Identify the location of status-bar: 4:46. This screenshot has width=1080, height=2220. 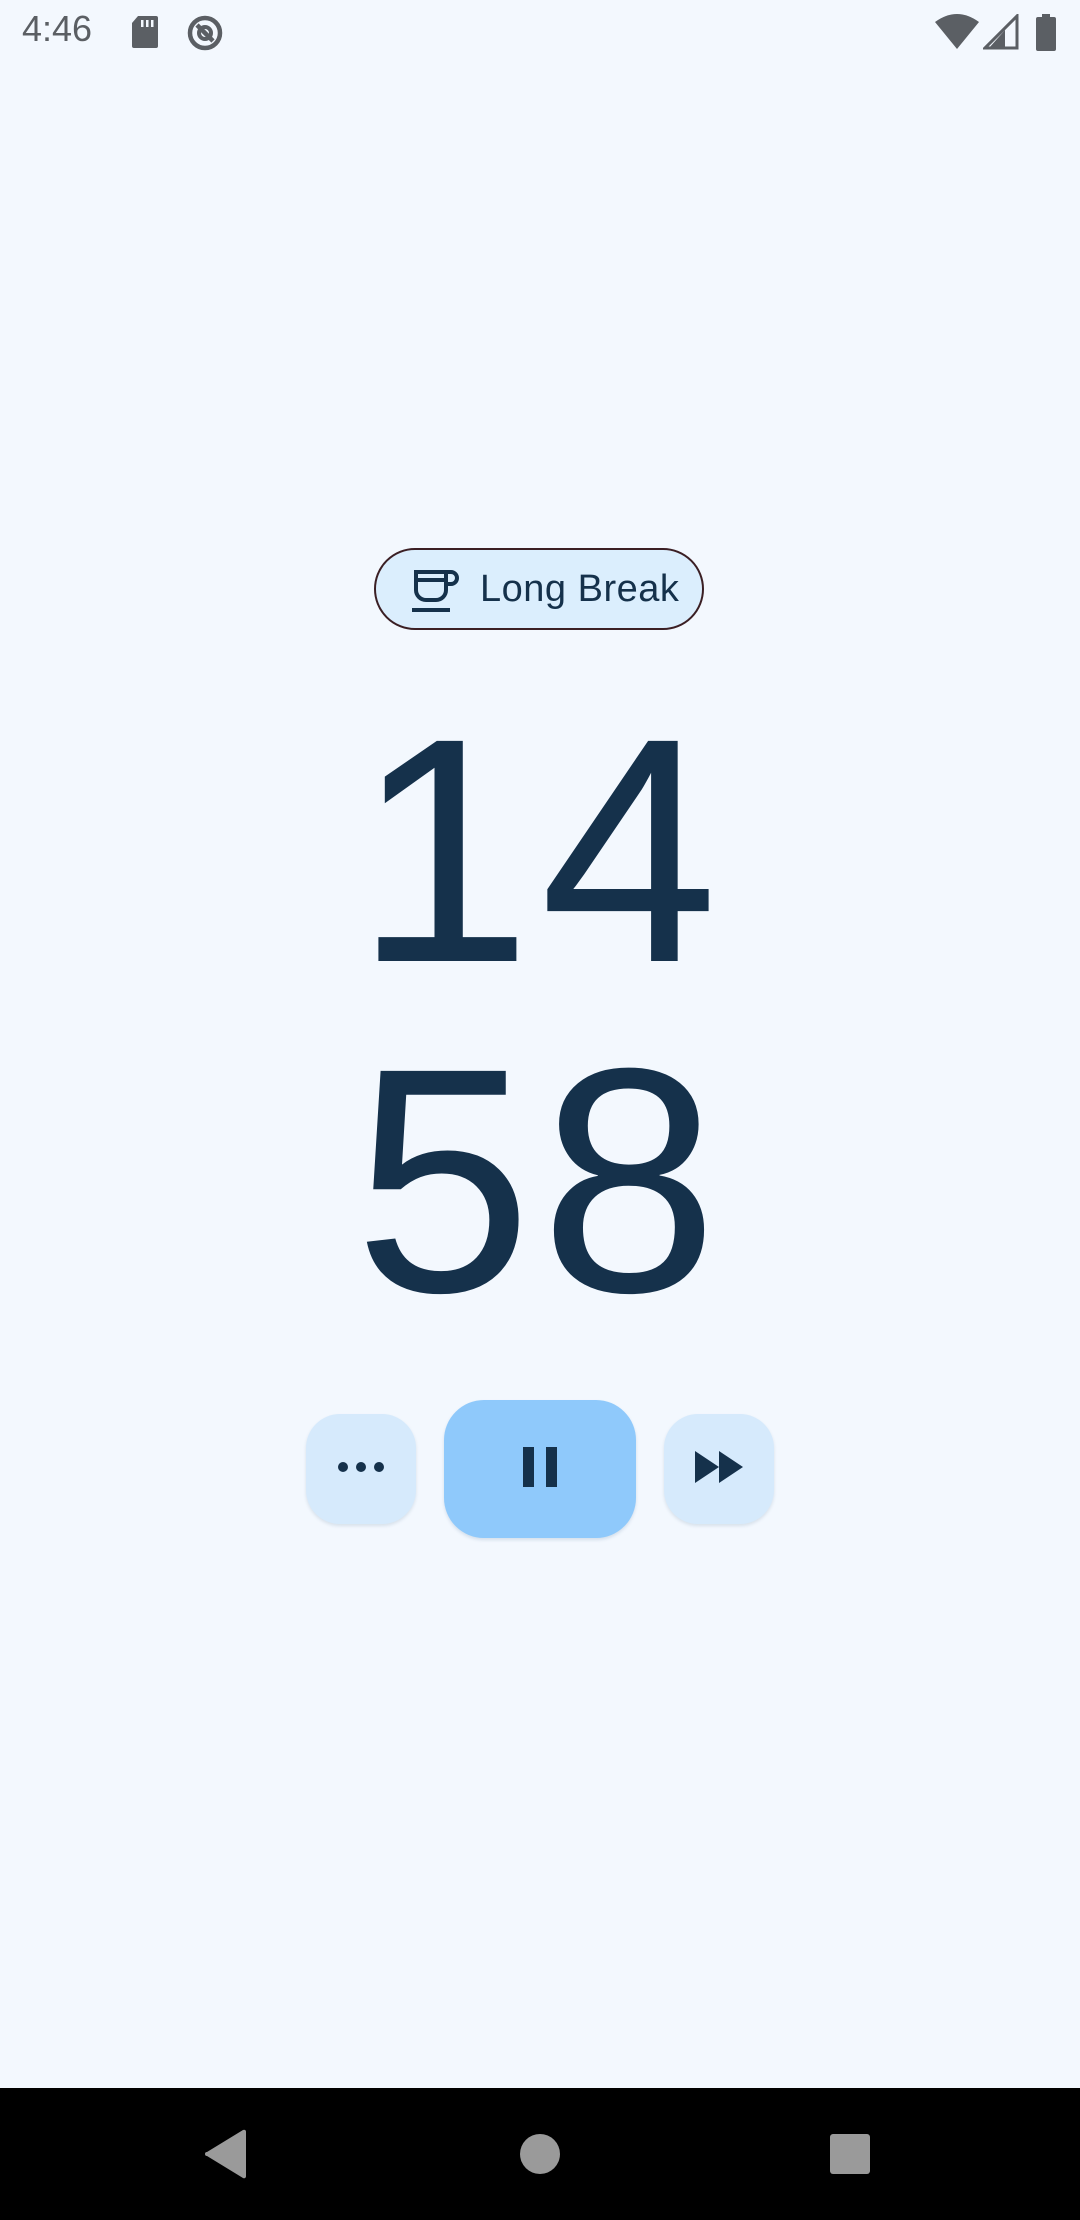
(540, 33).